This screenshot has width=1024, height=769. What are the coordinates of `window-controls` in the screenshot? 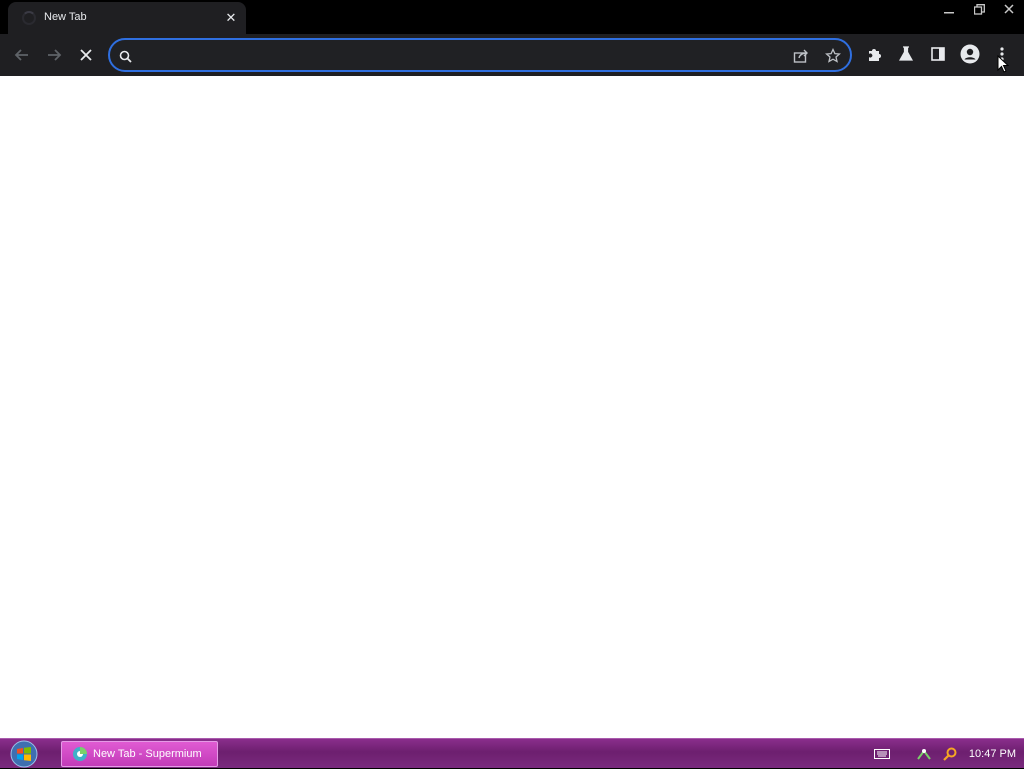 It's located at (979, 9).